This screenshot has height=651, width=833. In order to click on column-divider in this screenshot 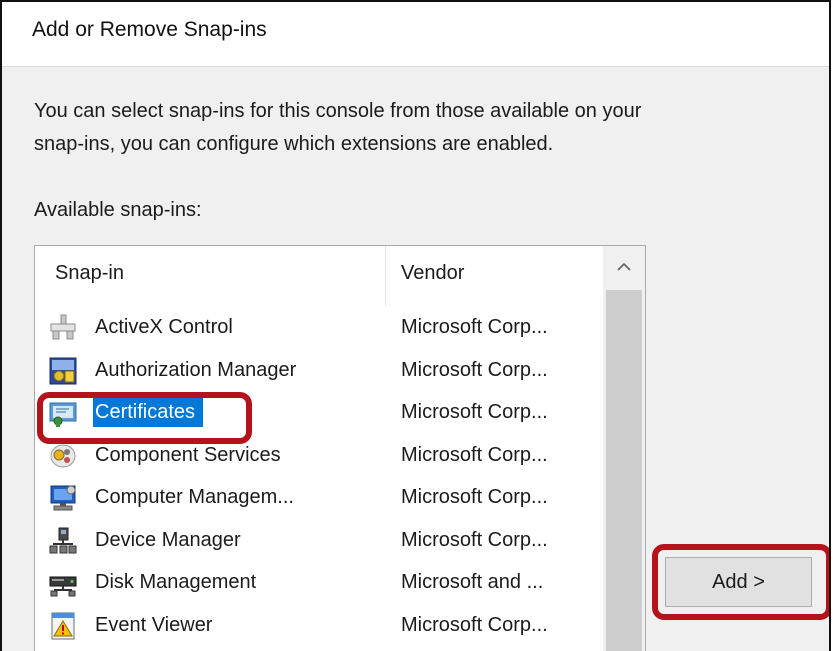, I will do `click(385, 276)`.